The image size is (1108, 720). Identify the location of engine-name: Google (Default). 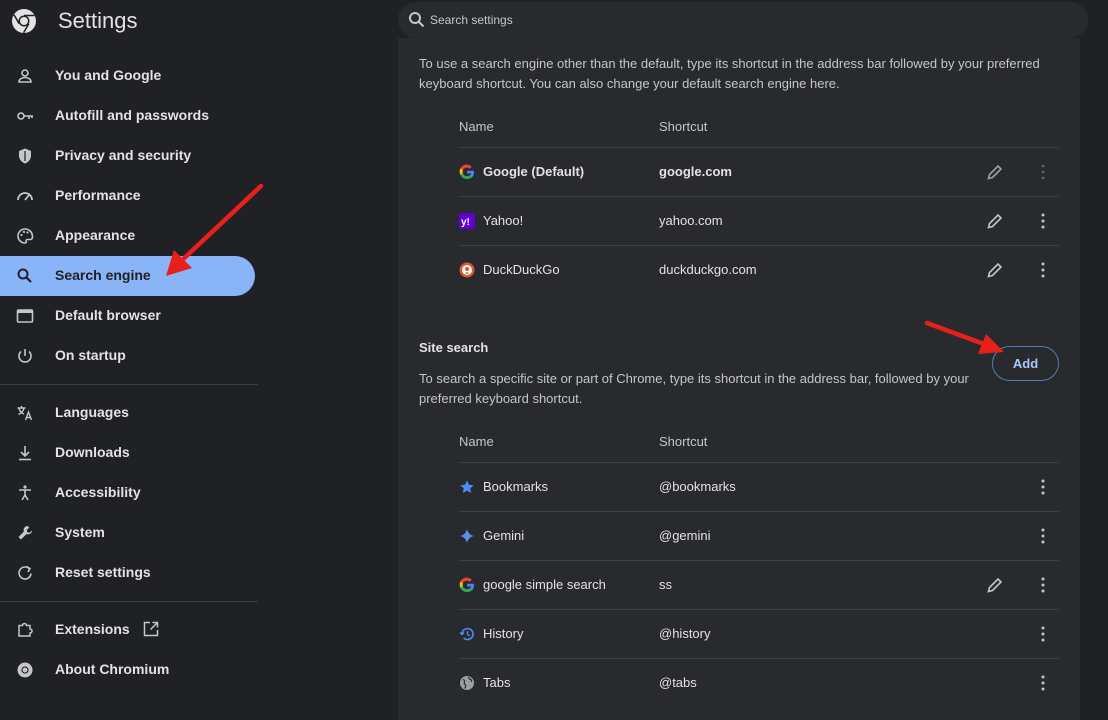
(534, 171).